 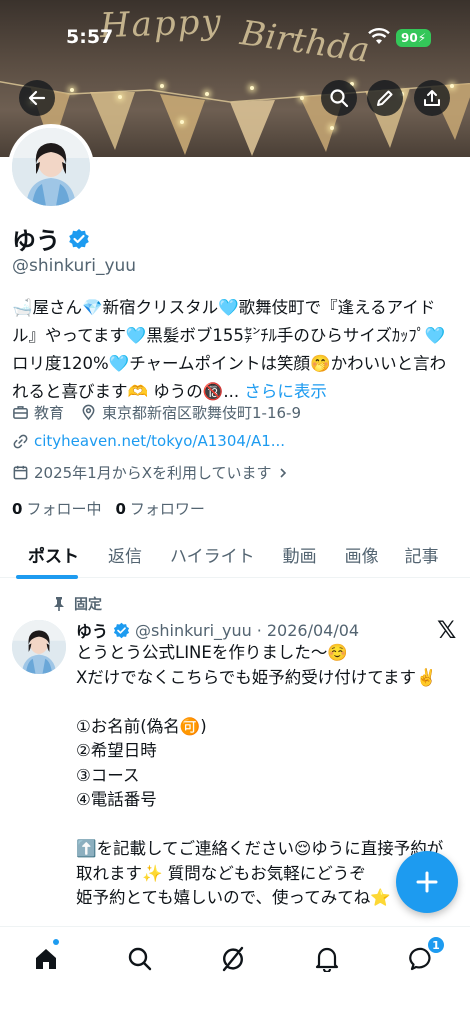 I want to click on tab-articles: 記事, so click(x=422, y=554).